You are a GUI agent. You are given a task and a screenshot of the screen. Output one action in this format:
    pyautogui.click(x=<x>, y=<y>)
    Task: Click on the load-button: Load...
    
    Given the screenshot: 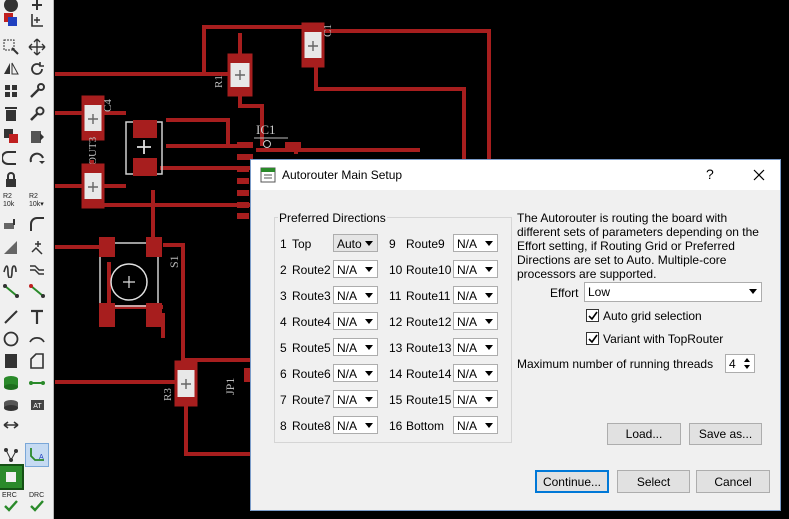 What is the action you would take?
    pyautogui.click(x=644, y=434)
    